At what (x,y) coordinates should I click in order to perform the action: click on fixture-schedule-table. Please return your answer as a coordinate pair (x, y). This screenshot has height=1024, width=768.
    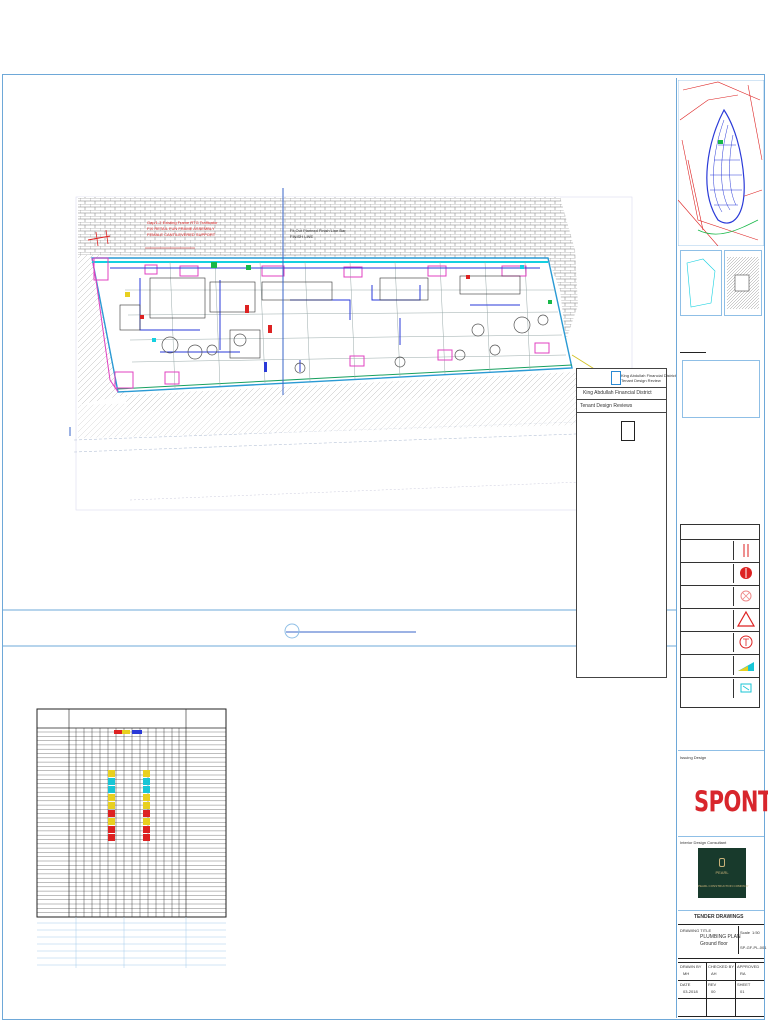
    Looking at the image, I should click on (131, 838).